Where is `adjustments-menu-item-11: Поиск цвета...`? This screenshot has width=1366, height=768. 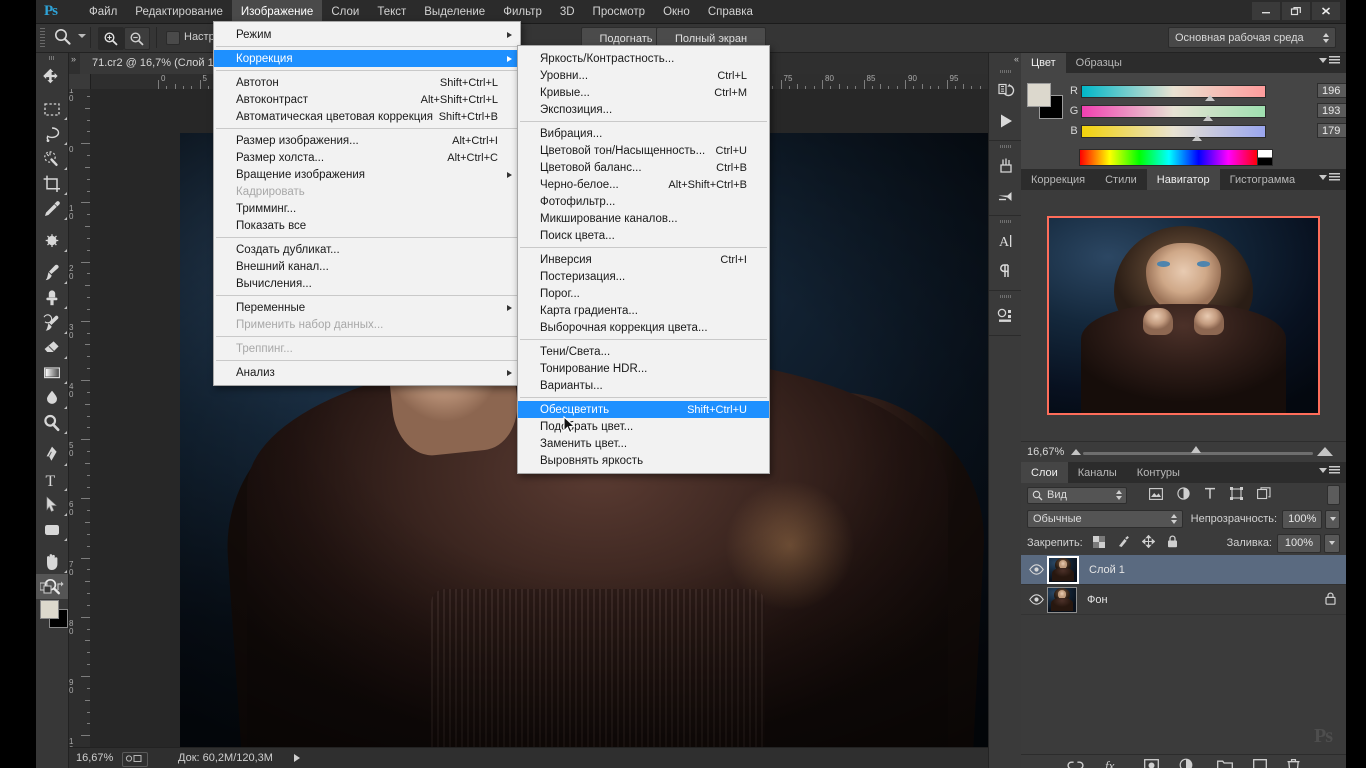
adjustments-menu-item-11: Поиск цвета... is located at coordinates (643, 235).